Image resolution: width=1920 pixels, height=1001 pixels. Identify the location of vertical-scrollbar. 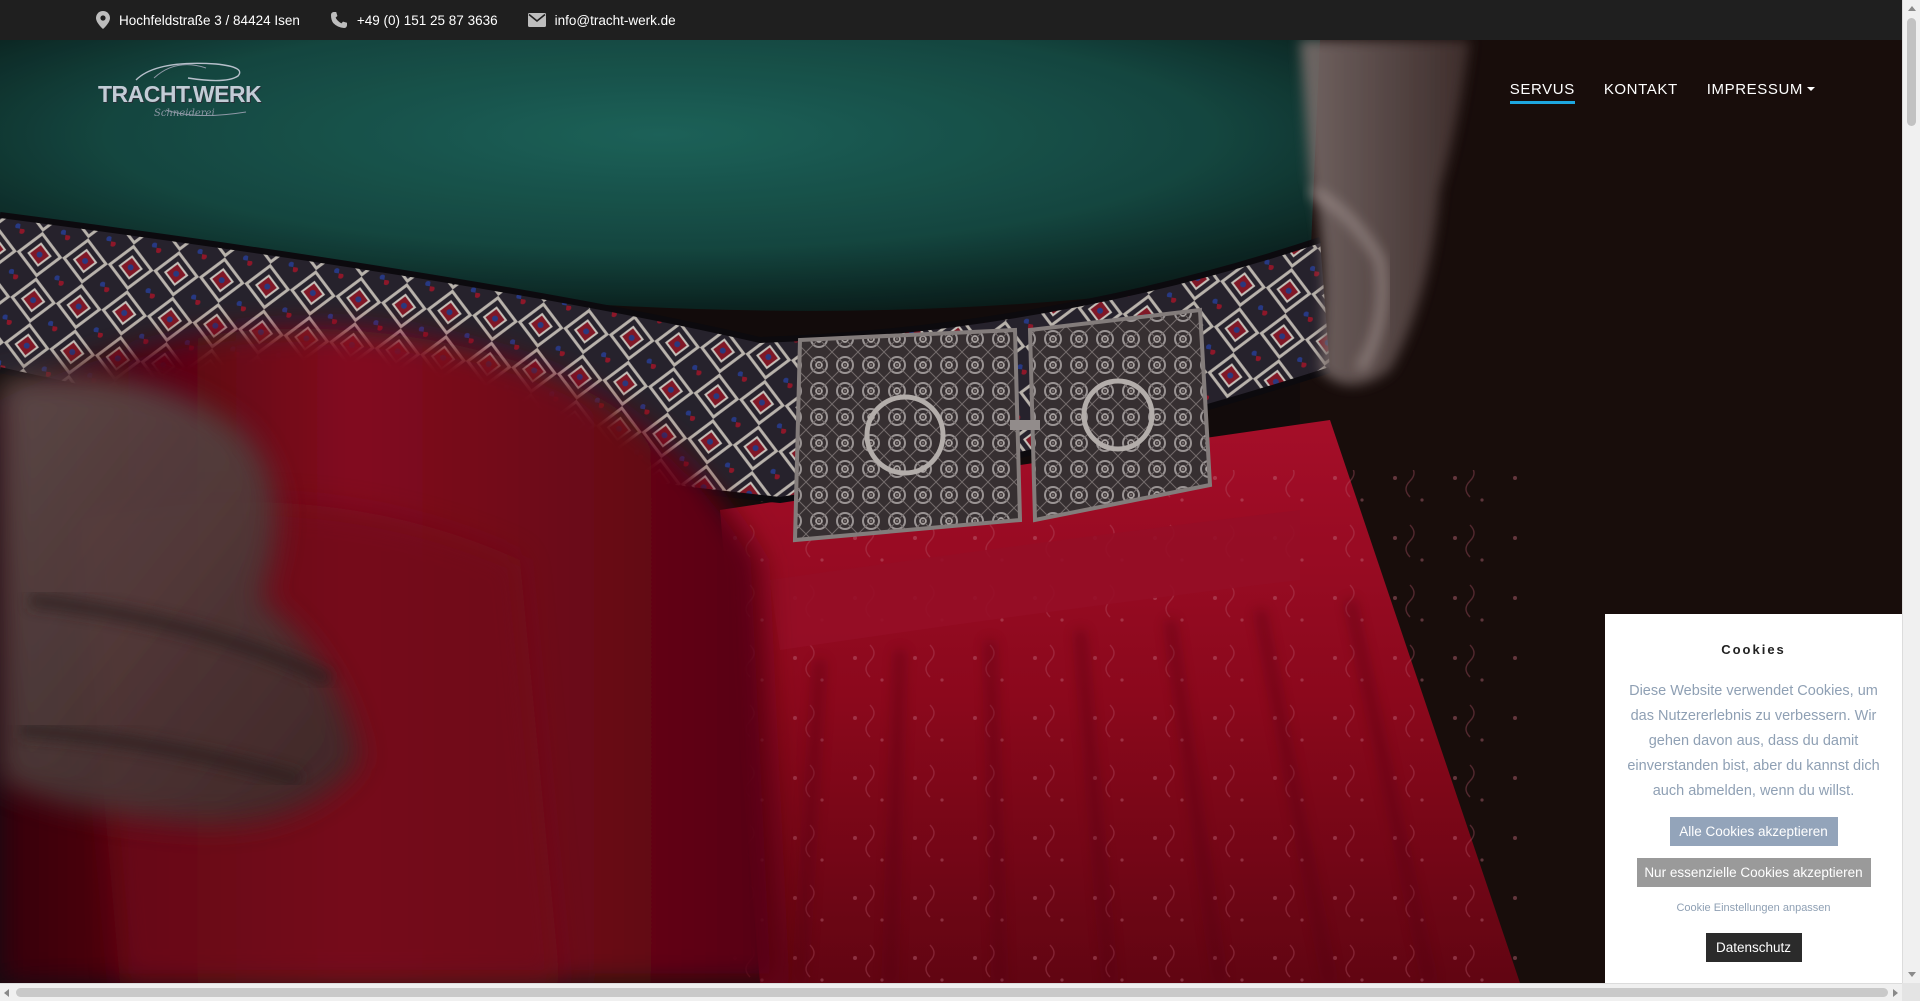
(1911, 491).